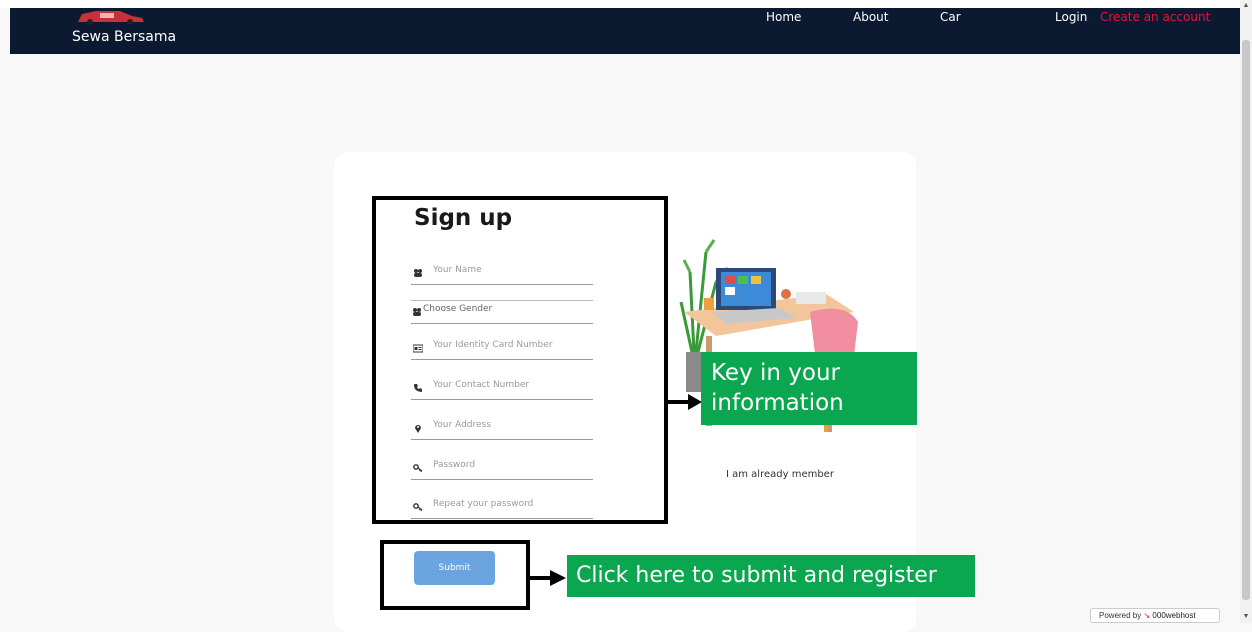  Describe the element at coordinates (1246, 6) in the screenshot. I see `scroll-up-icon: ▲` at that location.